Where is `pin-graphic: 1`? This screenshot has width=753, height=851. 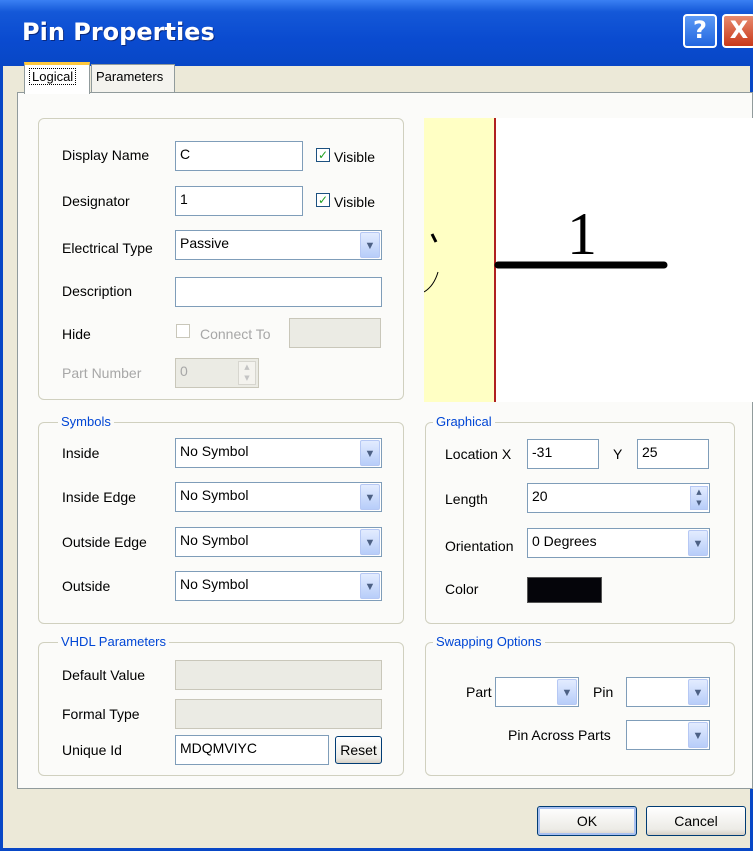
pin-graphic: 1 is located at coordinates (546, 247).